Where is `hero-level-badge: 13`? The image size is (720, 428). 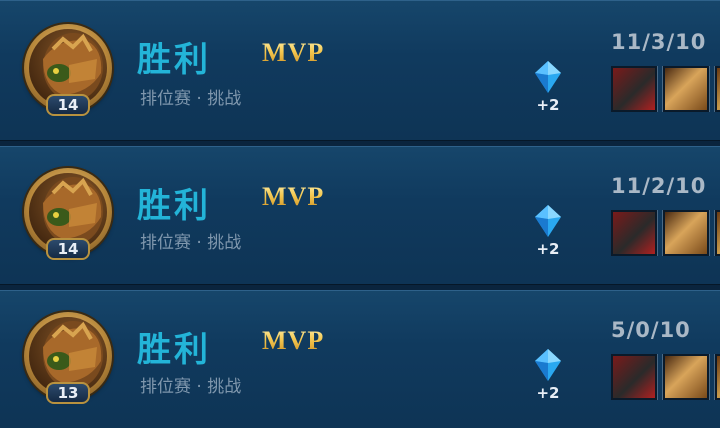
hero-level-badge: 13 is located at coordinates (68, 393).